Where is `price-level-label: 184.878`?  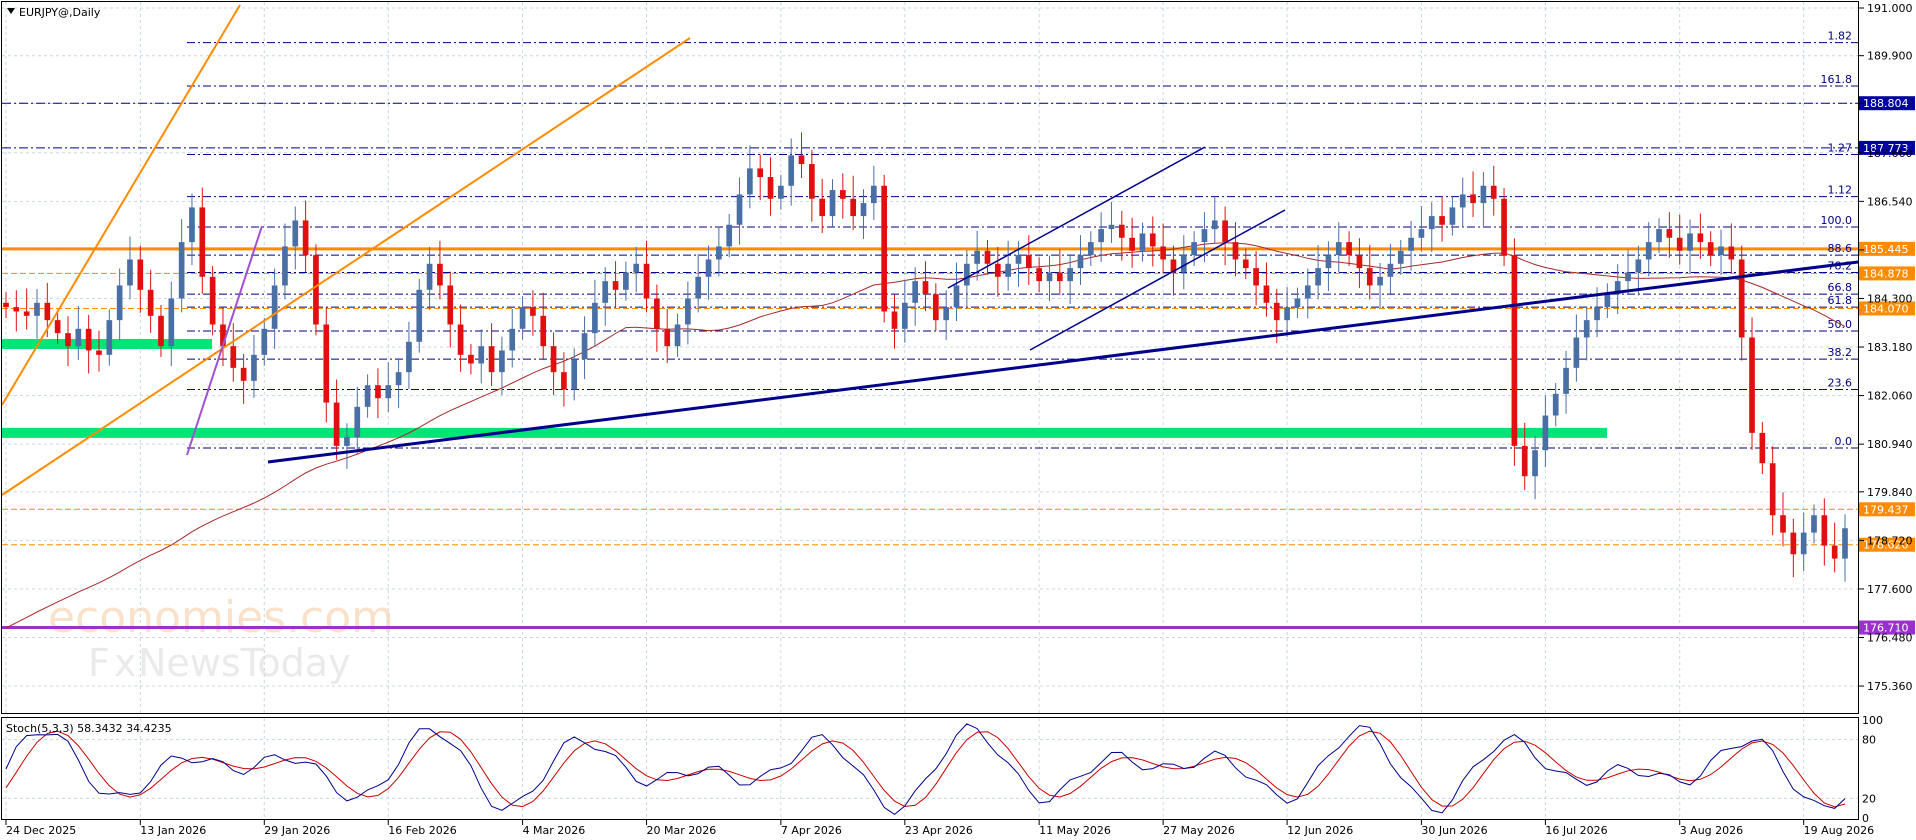
price-level-label: 184.878 is located at coordinates (1886, 273).